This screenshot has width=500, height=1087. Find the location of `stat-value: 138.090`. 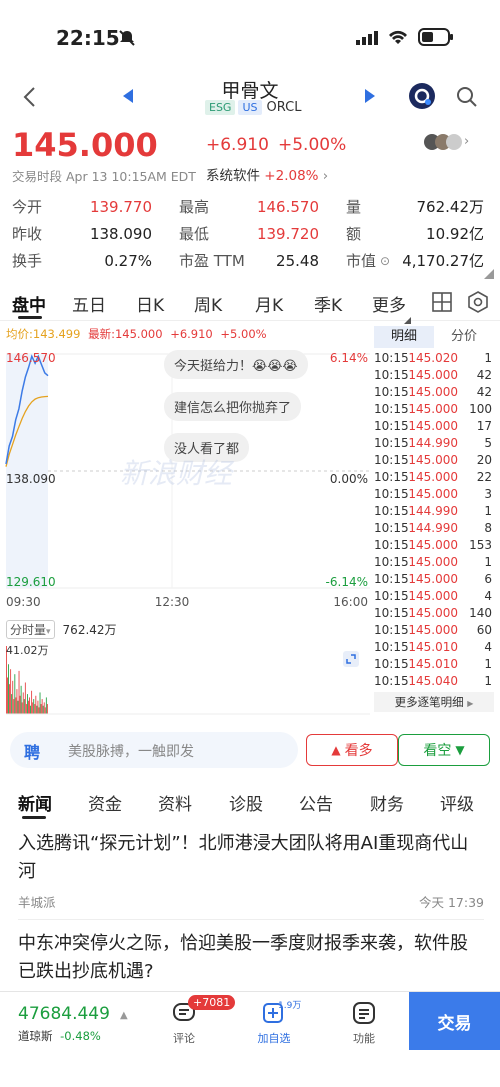

stat-value: 138.090 is located at coordinates (120, 233).